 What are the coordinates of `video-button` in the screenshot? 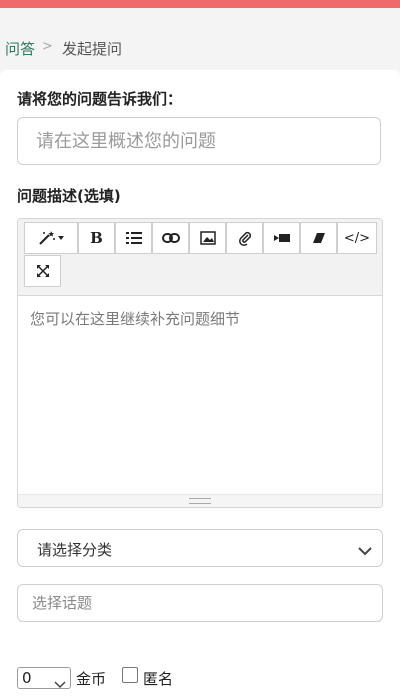 It's located at (281, 238).